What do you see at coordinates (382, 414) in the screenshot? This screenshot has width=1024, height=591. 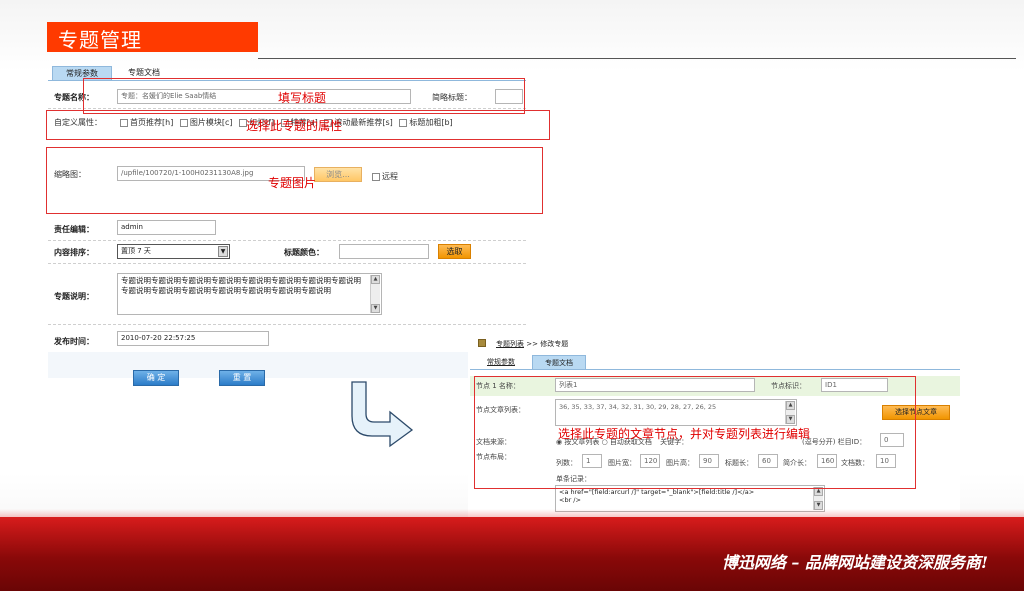 I see `curved-arrow-icon` at bounding box center [382, 414].